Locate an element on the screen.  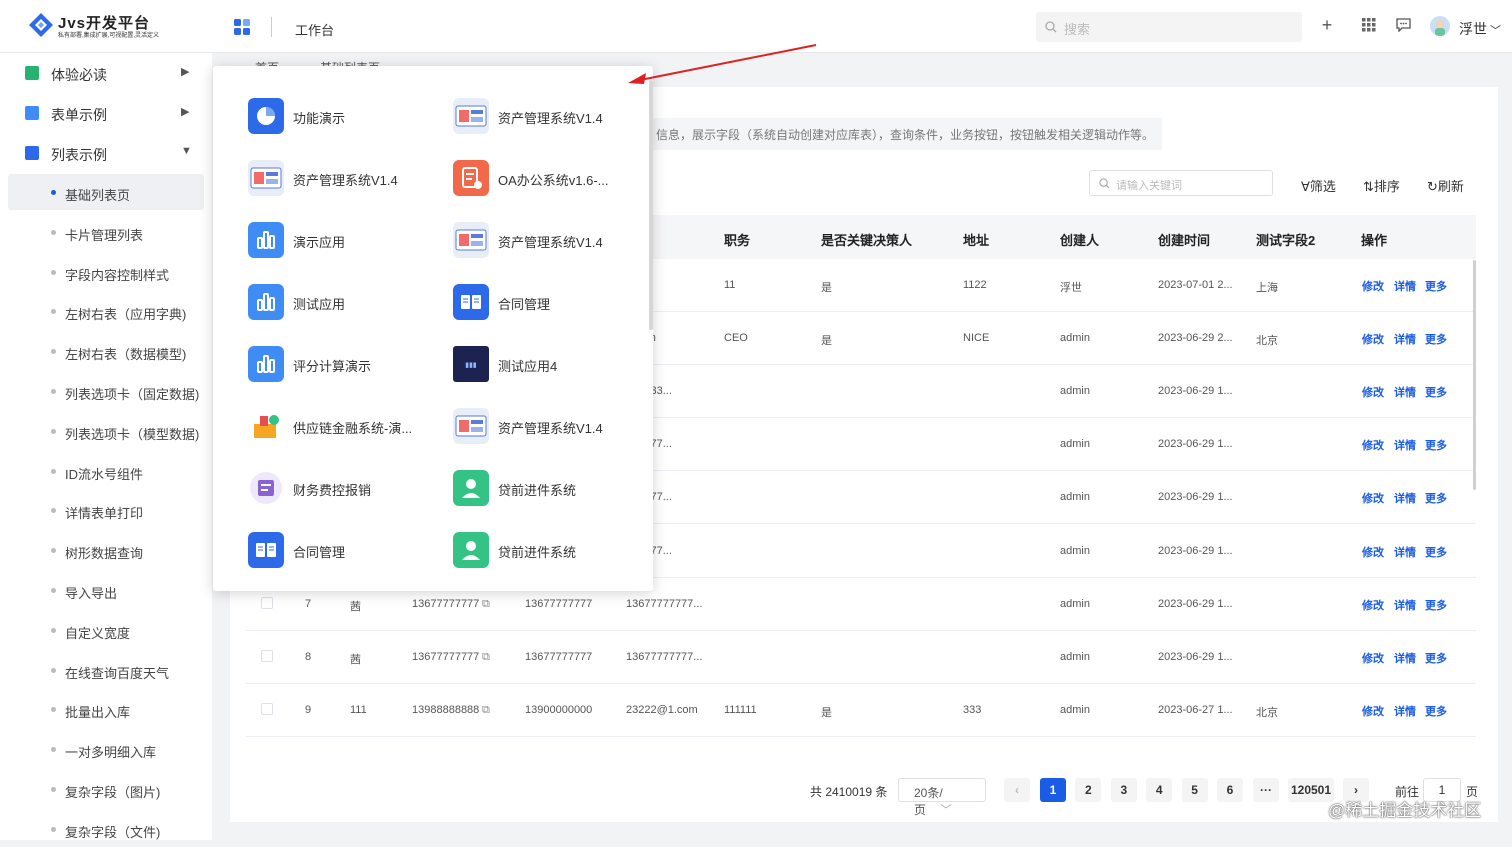
cell-address: NICE is located at coordinates (976, 338).